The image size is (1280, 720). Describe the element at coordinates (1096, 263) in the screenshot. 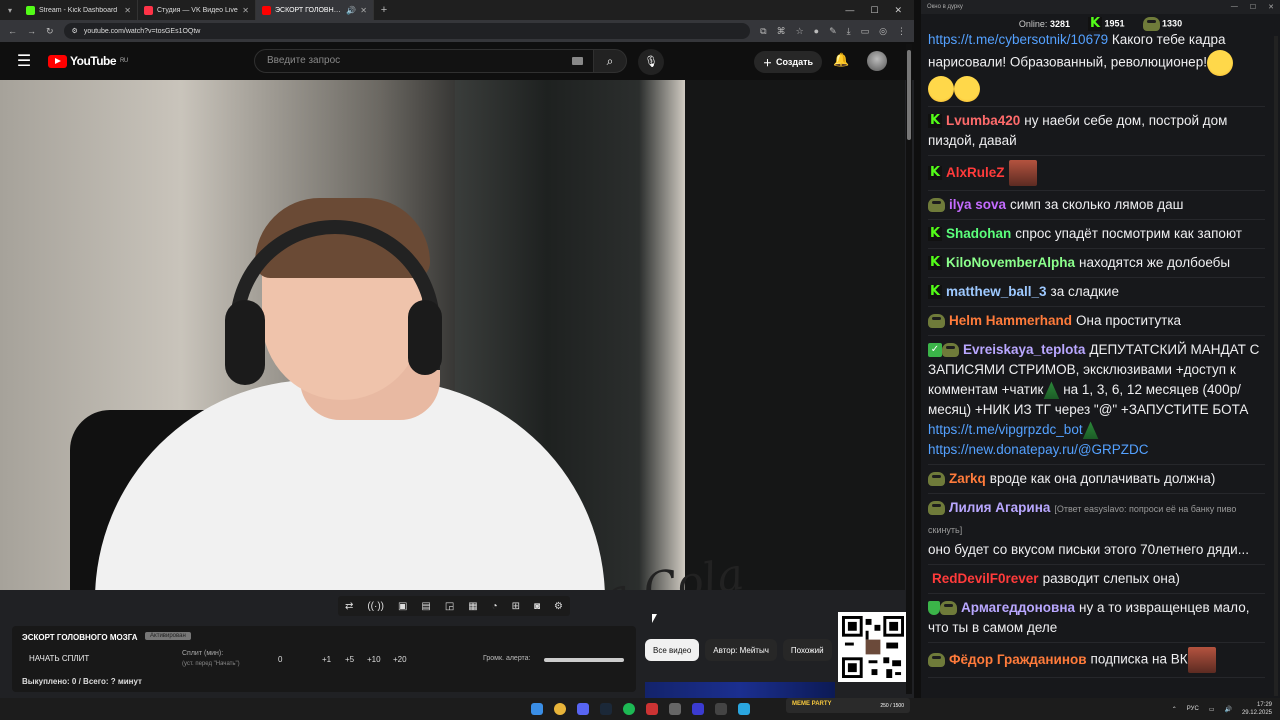

I see `chat-message: K KiloNovemberAlpha находятся же долбоебы` at that location.